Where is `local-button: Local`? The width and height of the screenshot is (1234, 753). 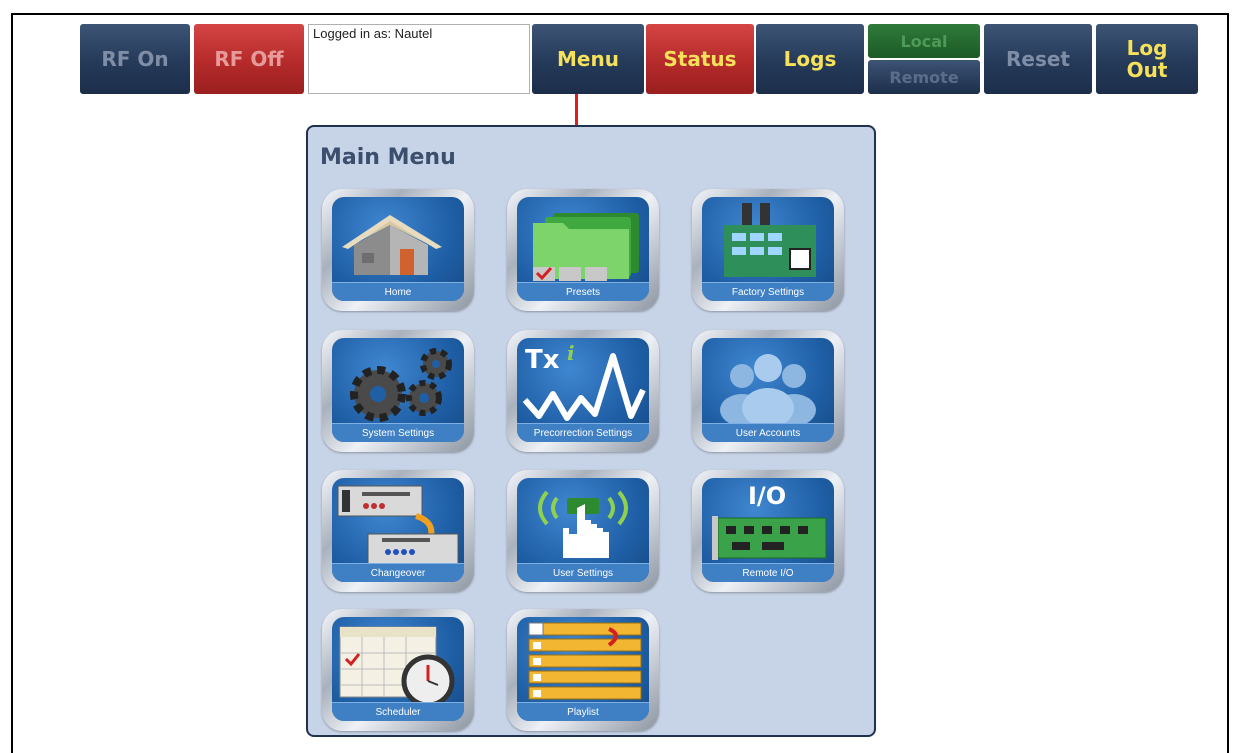 local-button: Local is located at coordinates (924, 41).